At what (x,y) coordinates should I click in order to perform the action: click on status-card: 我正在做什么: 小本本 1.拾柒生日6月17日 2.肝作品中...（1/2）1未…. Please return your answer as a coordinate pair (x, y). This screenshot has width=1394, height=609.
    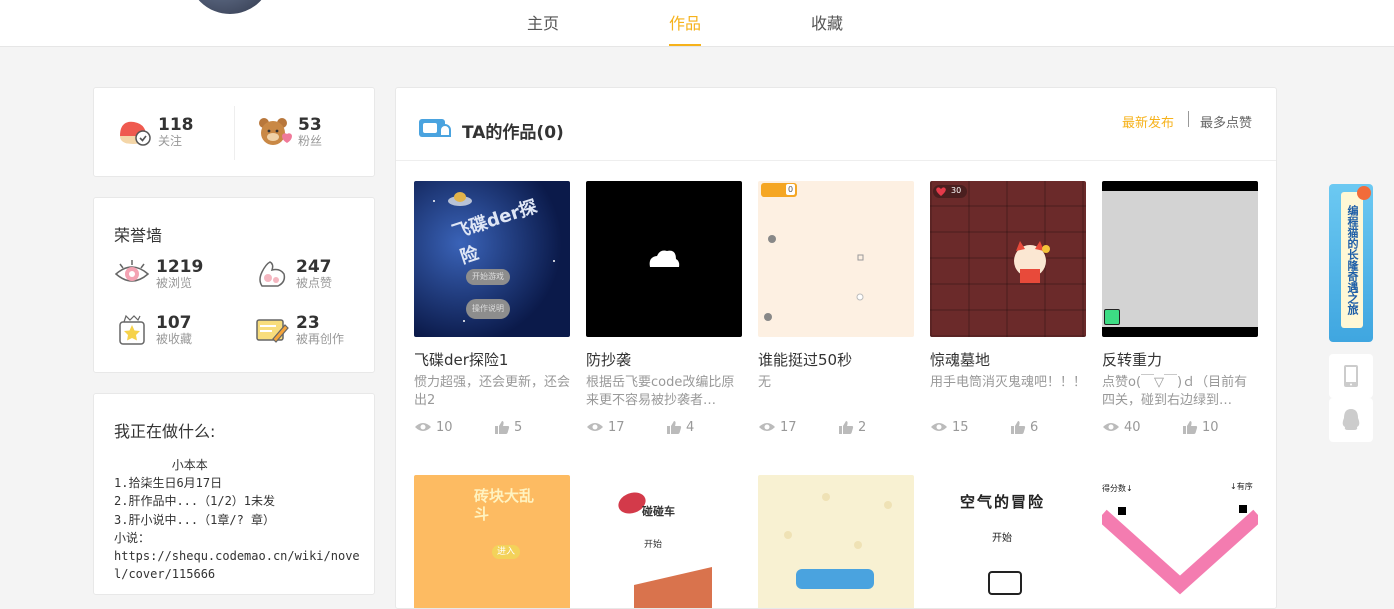
    Looking at the image, I should click on (234, 494).